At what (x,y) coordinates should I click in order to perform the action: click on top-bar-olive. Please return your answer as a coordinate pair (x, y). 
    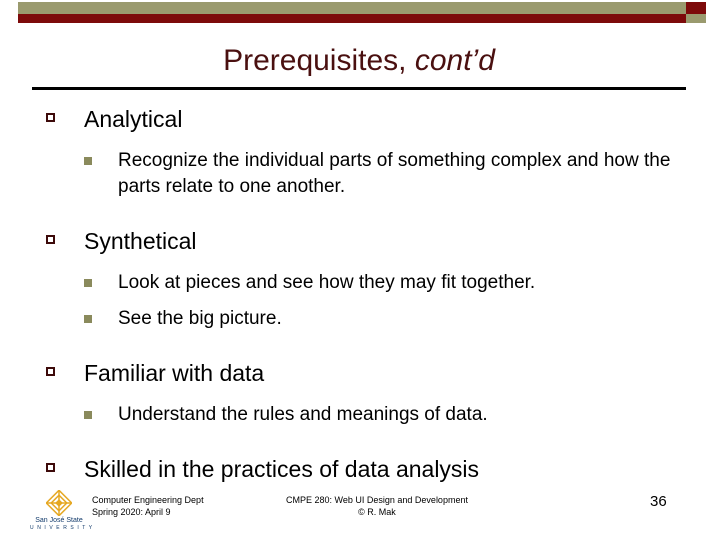
    Looking at the image, I should click on (352, 8).